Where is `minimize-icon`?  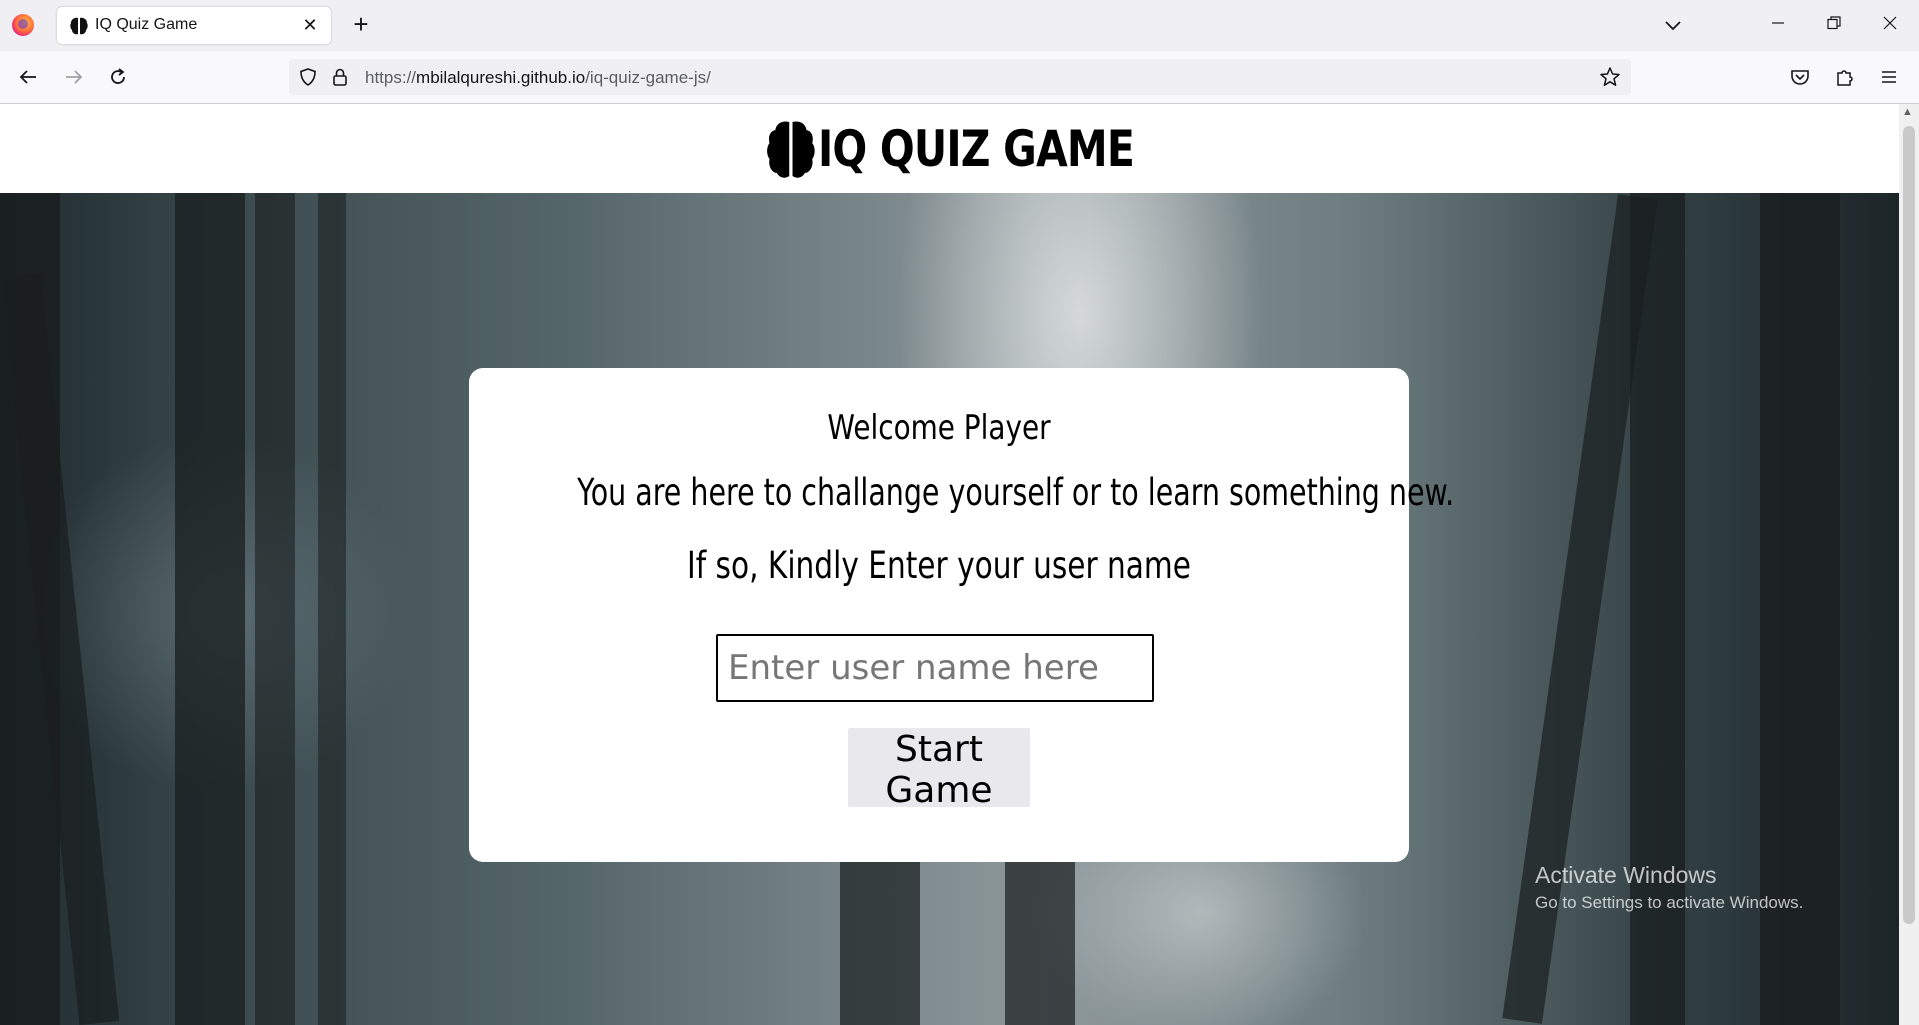
minimize-icon is located at coordinates (1778, 23).